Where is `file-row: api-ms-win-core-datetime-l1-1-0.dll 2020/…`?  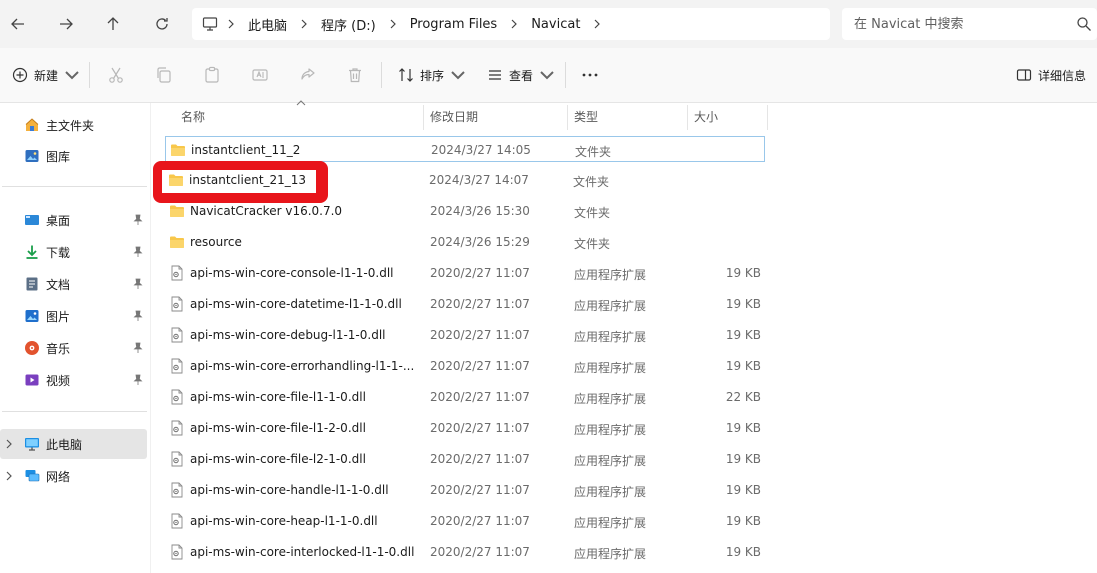
file-row: api-ms-win-core-datetime-l1-1-0.dll 2020/… is located at coordinates (465, 304).